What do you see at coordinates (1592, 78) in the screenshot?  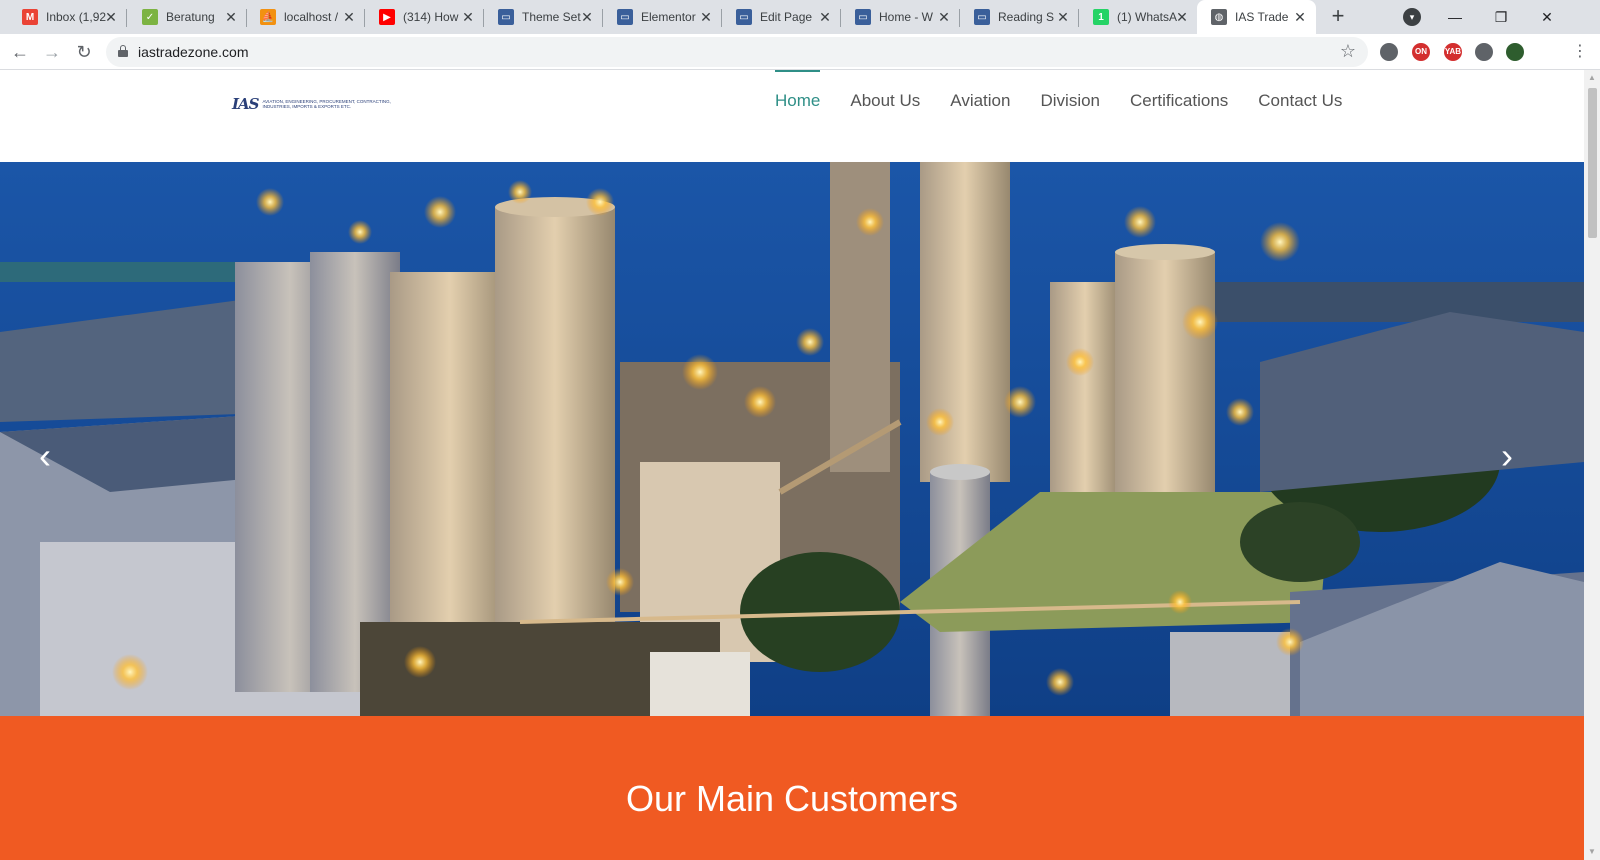 I see `scroll-up-arrow-icon: ▲` at bounding box center [1592, 78].